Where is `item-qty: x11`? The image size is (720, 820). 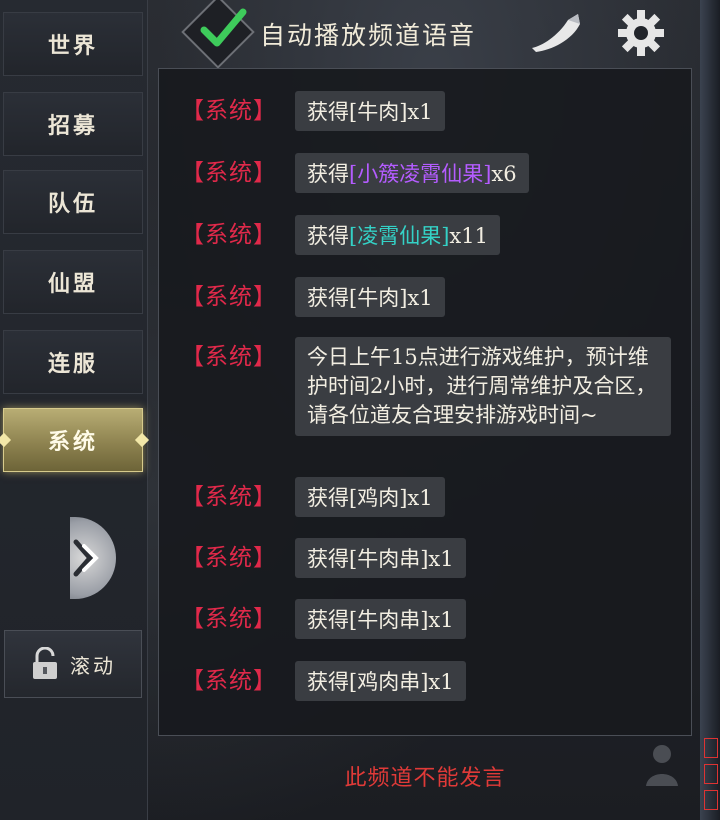 item-qty: x11 is located at coordinates (468, 236).